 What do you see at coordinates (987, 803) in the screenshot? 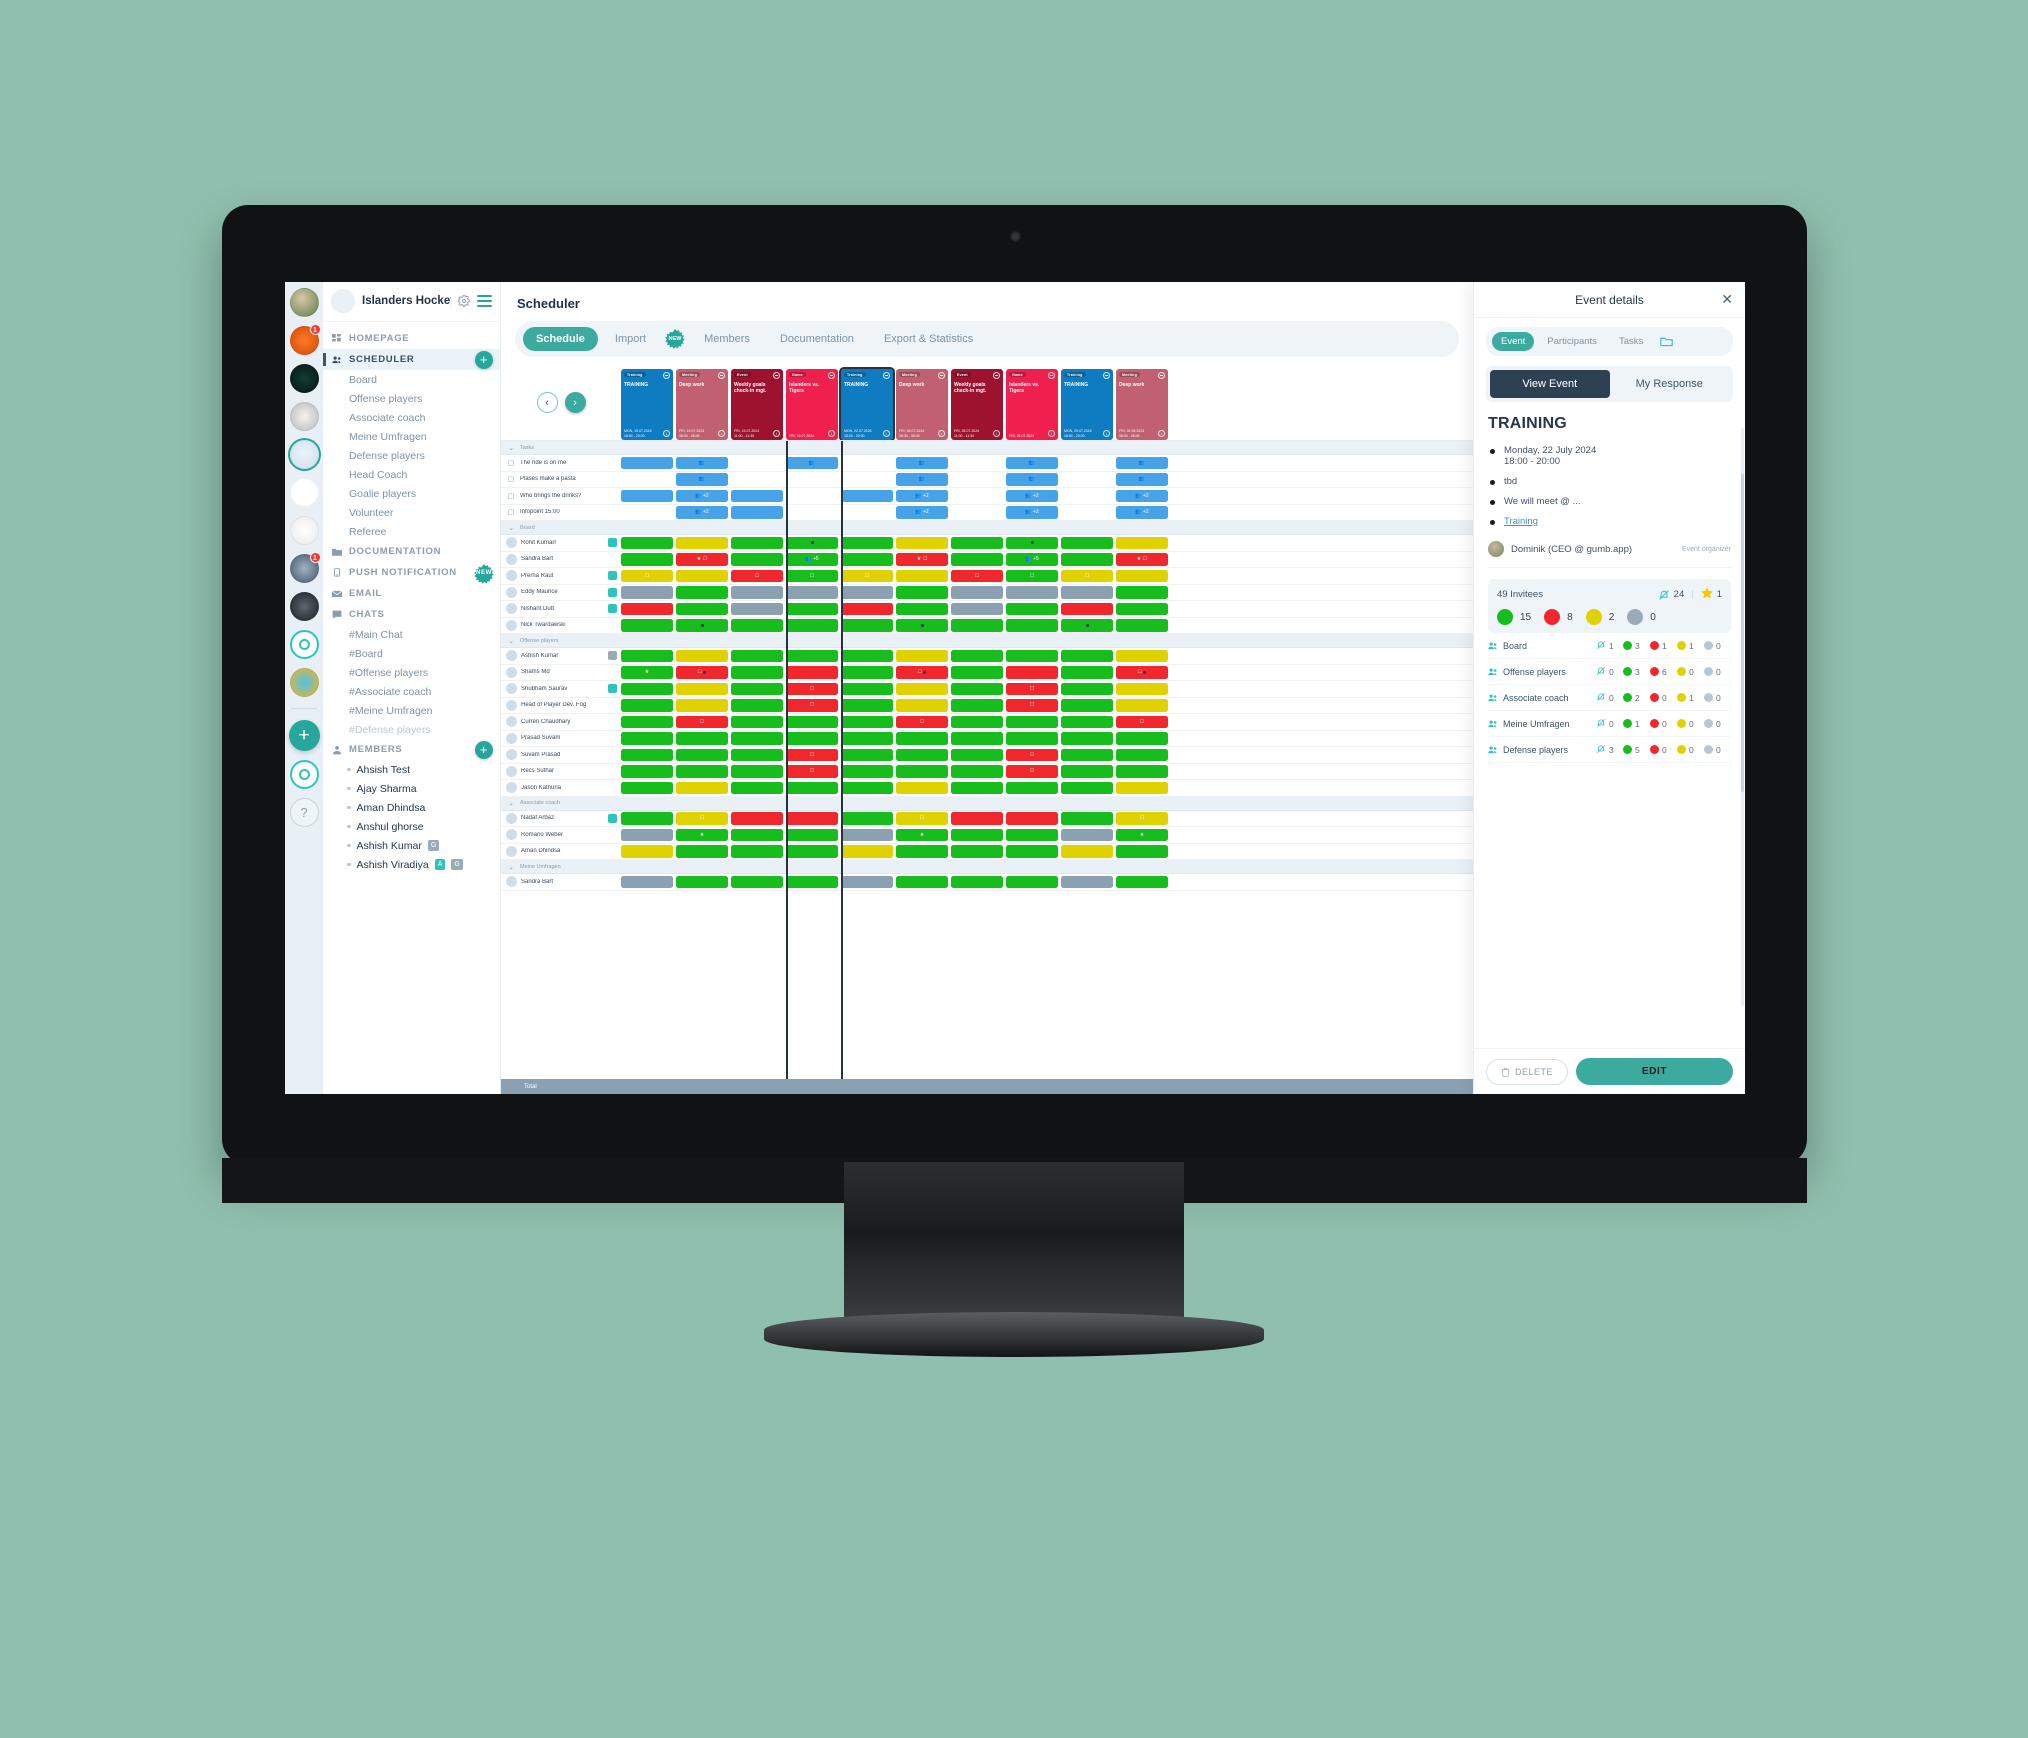
I see `group-header-row: ⌄ Associate coach` at bounding box center [987, 803].